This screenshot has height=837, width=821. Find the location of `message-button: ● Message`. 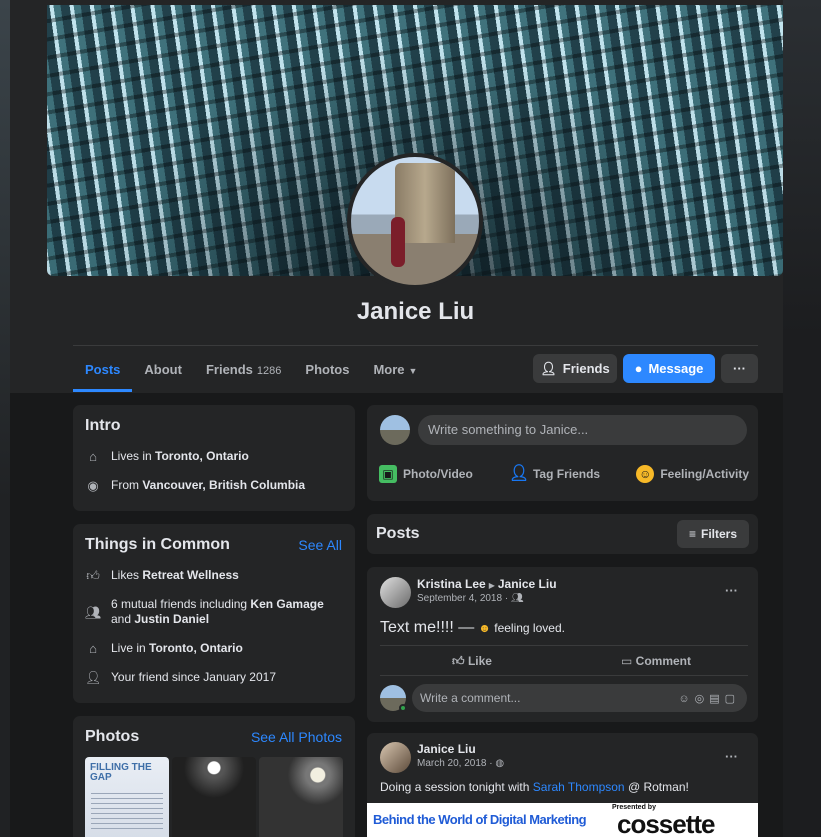

message-button: ● Message is located at coordinates (669, 368).